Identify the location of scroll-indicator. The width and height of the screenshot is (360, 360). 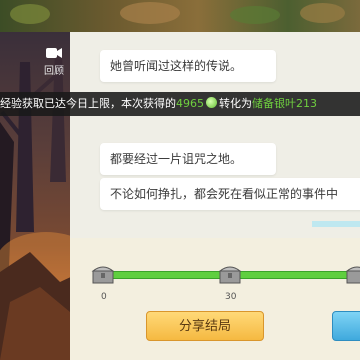
(336, 224).